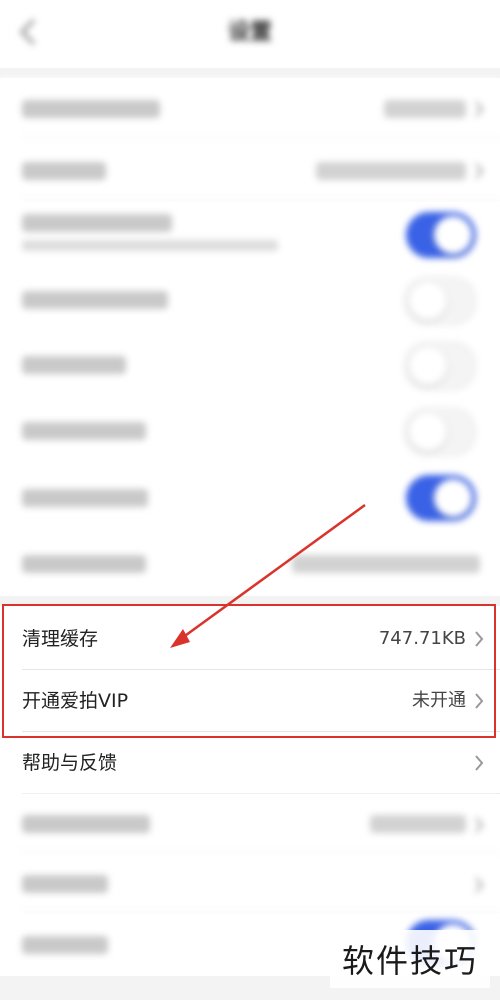 The width and height of the screenshot is (500, 1000). What do you see at coordinates (249, 671) in the screenshot?
I see `highlight-box` at bounding box center [249, 671].